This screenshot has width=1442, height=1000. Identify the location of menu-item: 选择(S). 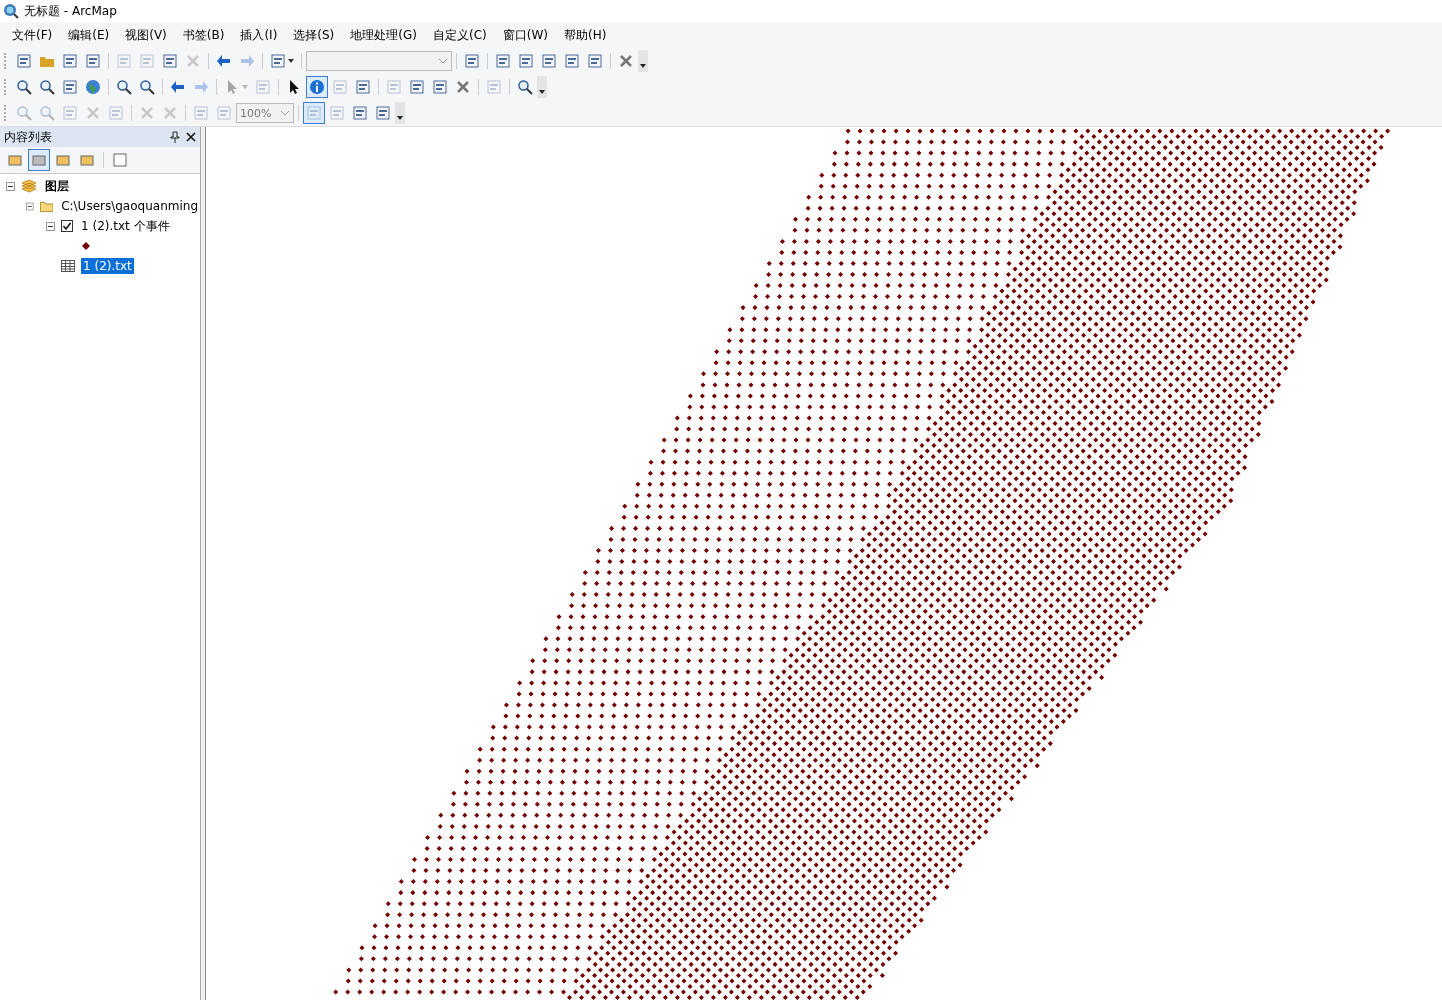
(314, 35).